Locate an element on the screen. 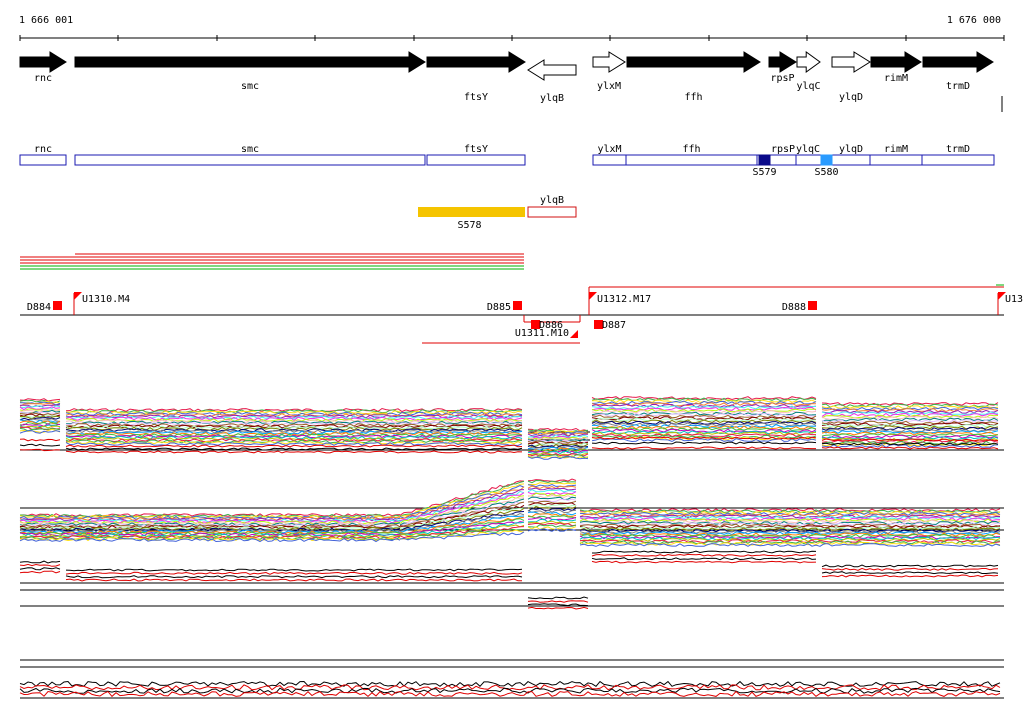  transcript-track: S578 ylqB is located at coordinates (497, 213).